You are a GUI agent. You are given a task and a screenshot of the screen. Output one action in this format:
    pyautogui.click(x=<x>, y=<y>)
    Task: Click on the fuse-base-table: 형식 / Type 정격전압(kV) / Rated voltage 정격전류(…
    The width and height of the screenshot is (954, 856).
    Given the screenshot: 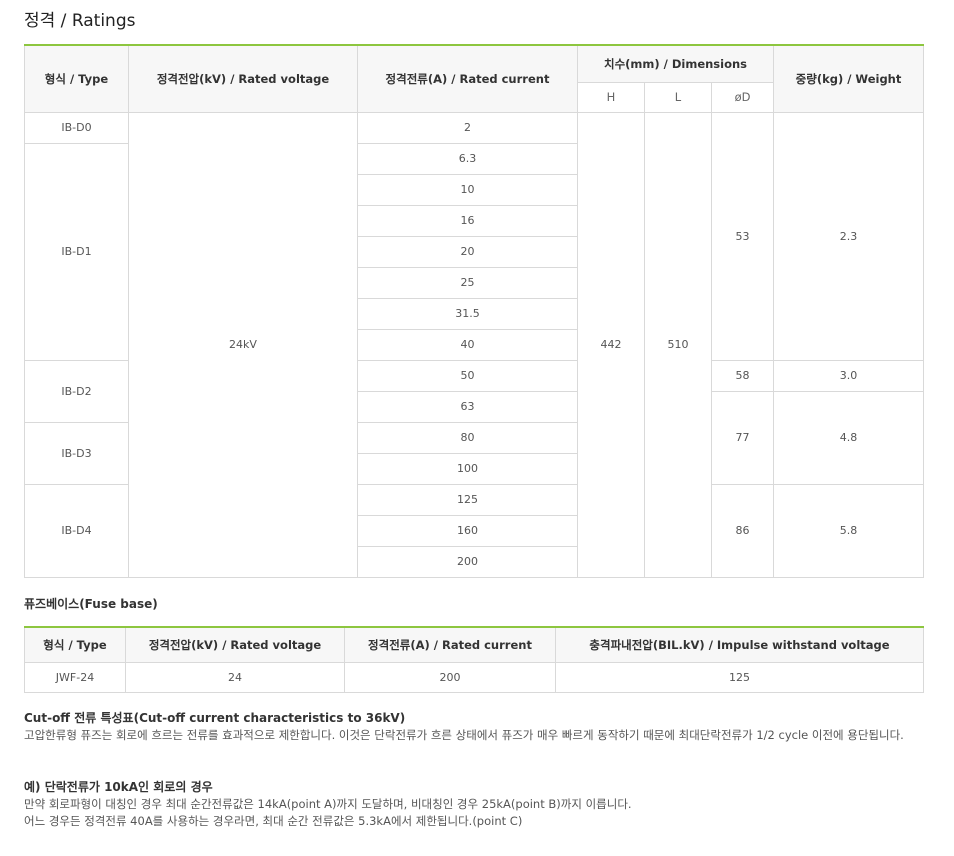 What is the action you would take?
    pyautogui.click(x=474, y=659)
    